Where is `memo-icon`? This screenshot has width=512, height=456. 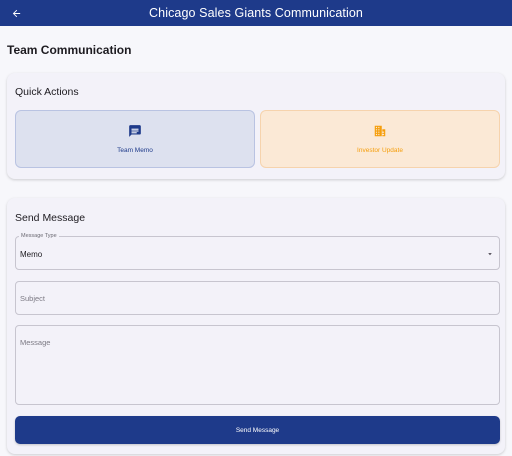
memo-icon is located at coordinates (135, 131).